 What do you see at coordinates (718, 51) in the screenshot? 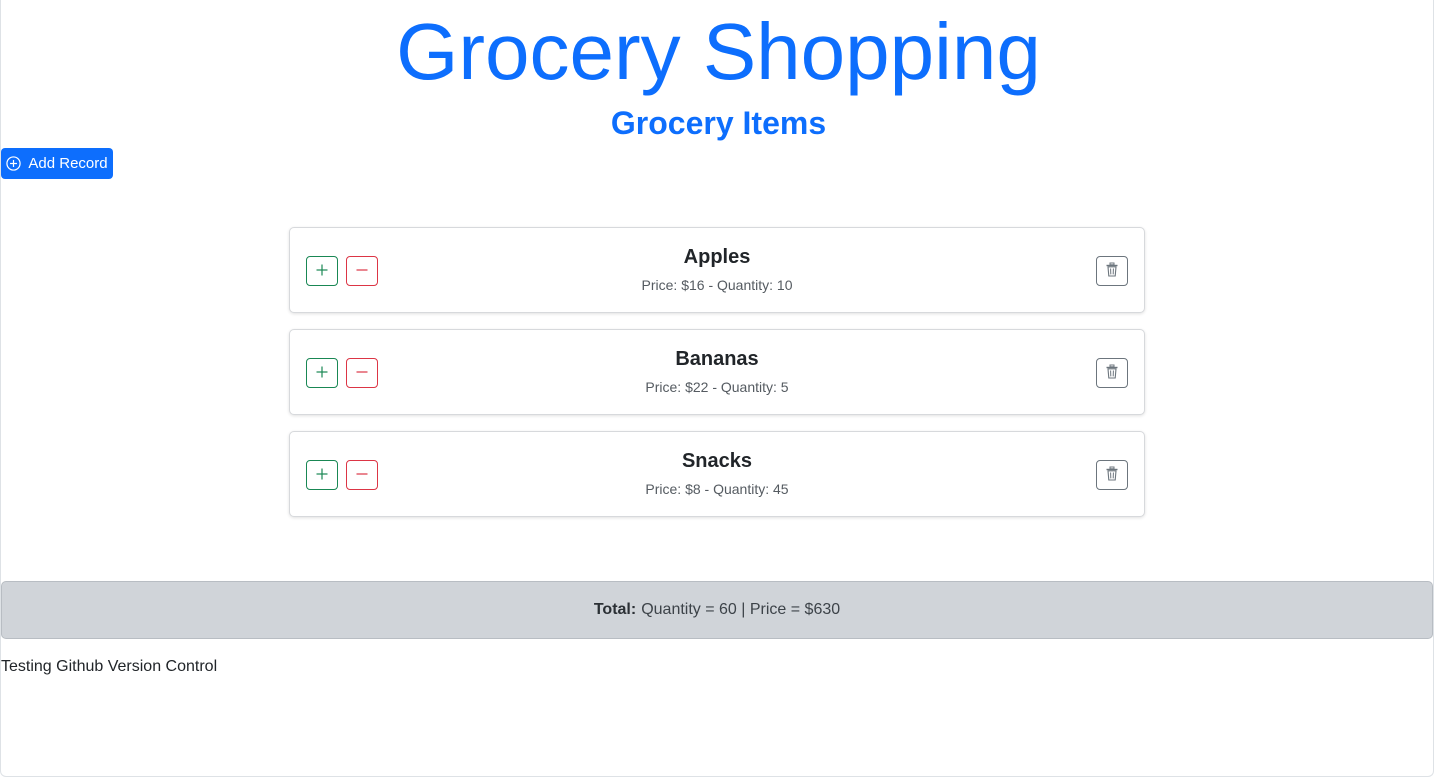
I see `page-title: Grocery Shopping` at bounding box center [718, 51].